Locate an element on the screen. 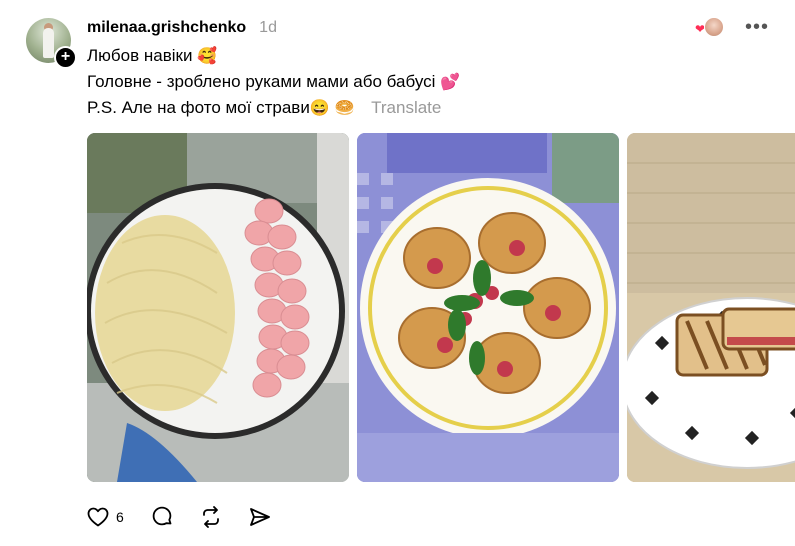 The height and width of the screenshot is (546, 795). grinning-emoji: 😄 is located at coordinates (319, 108).